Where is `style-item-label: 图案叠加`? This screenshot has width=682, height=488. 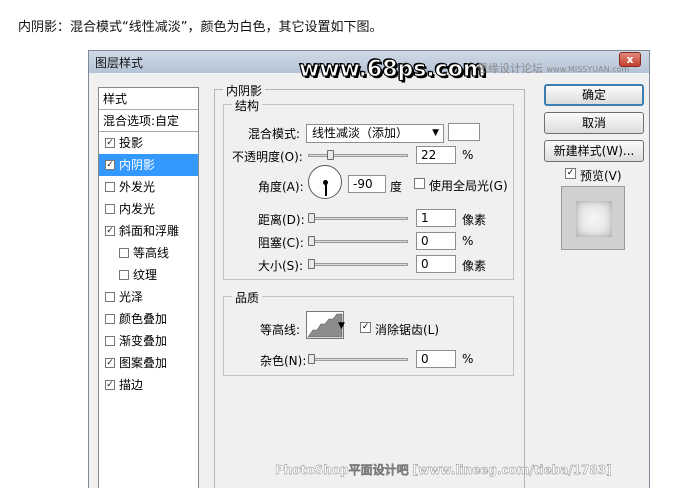 style-item-label: 图案叠加 is located at coordinates (143, 363).